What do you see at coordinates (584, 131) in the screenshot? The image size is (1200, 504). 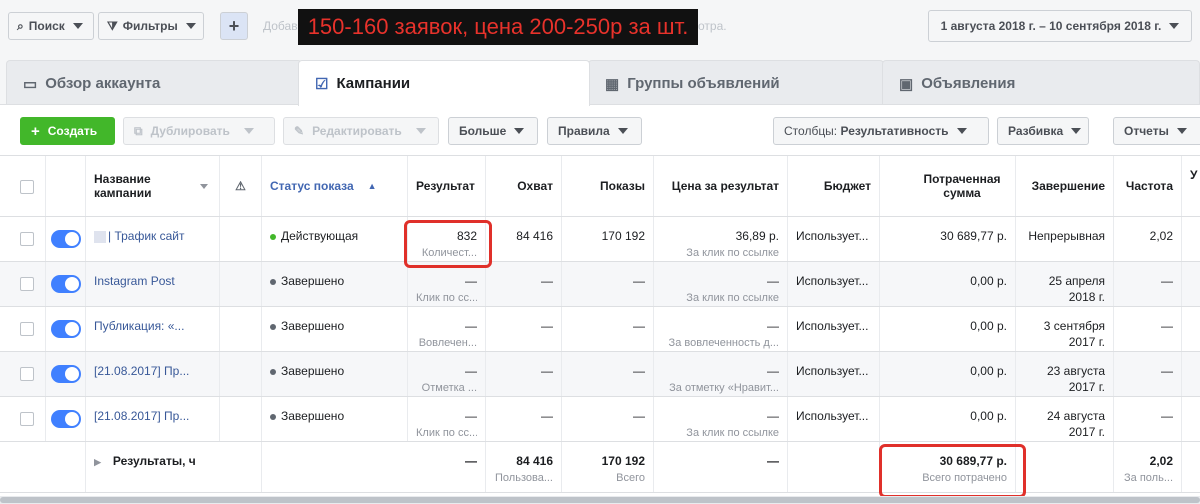 I see `rules-label: Правила` at bounding box center [584, 131].